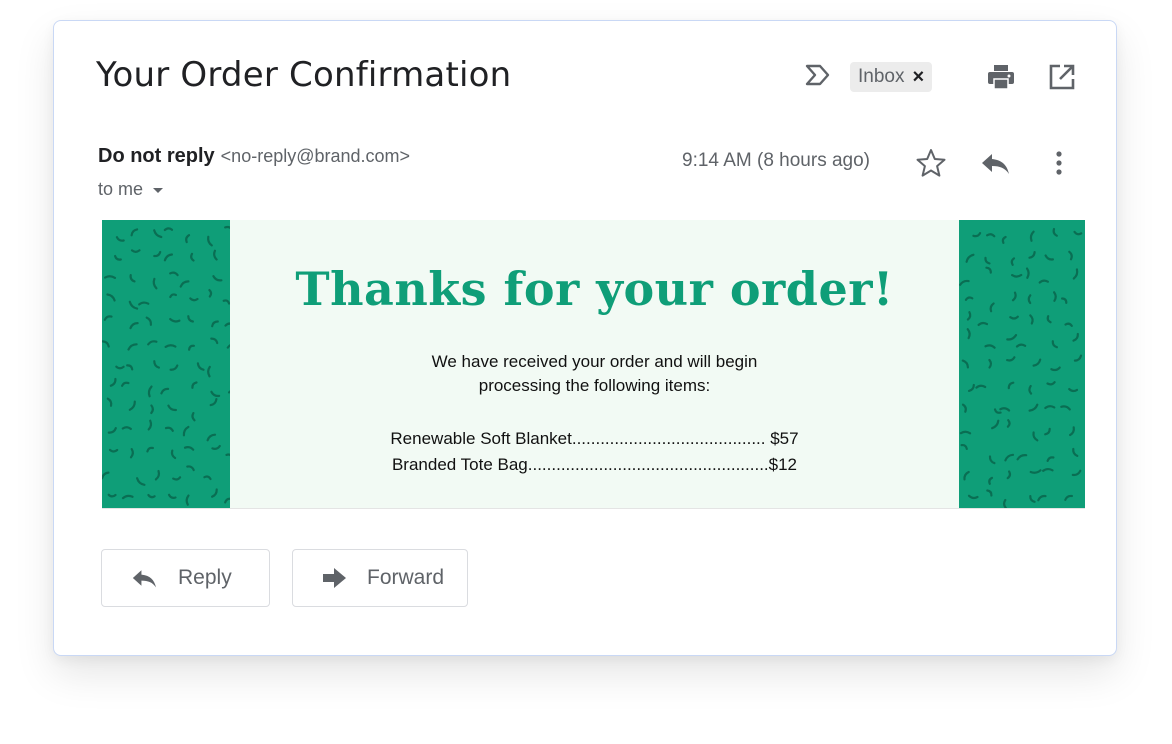  What do you see at coordinates (1062, 77) in the screenshot?
I see `open-in-new-icon` at bounding box center [1062, 77].